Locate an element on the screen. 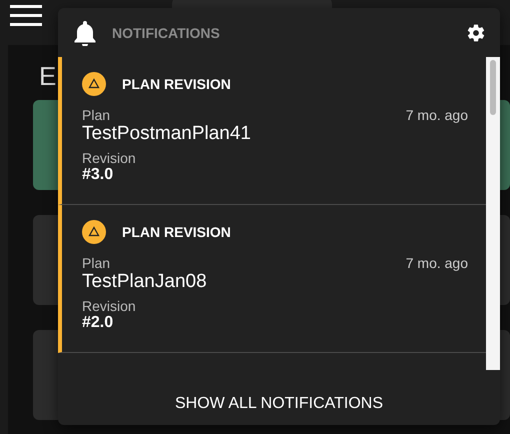 The image size is (510, 434). settings-icon is located at coordinates (476, 32).